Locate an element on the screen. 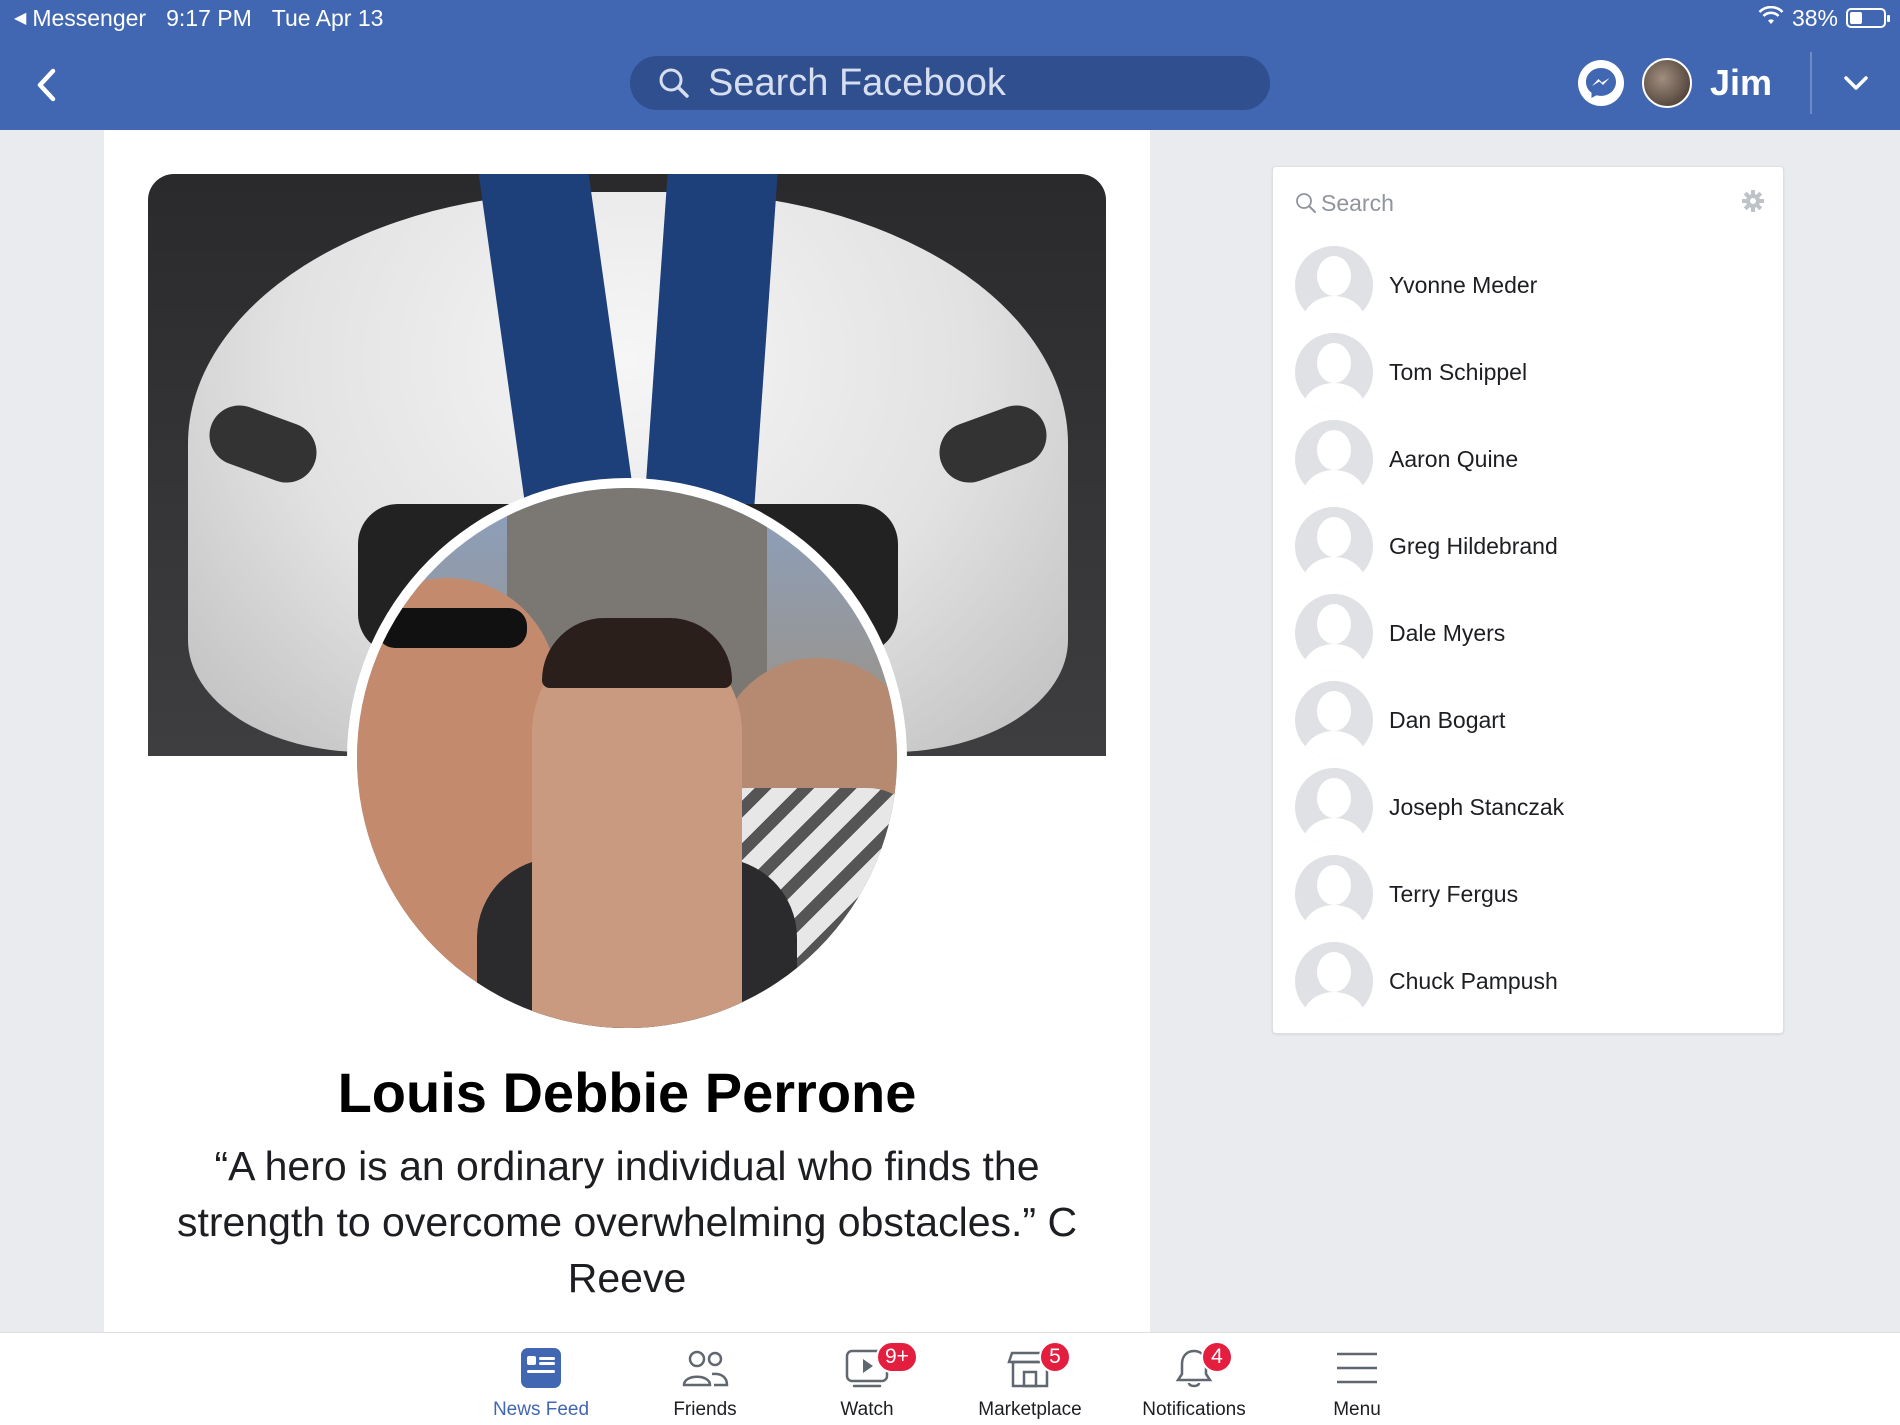 Image resolution: width=1900 pixels, height=1425 pixels. tab-label: Friends is located at coordinates (705, 1409).